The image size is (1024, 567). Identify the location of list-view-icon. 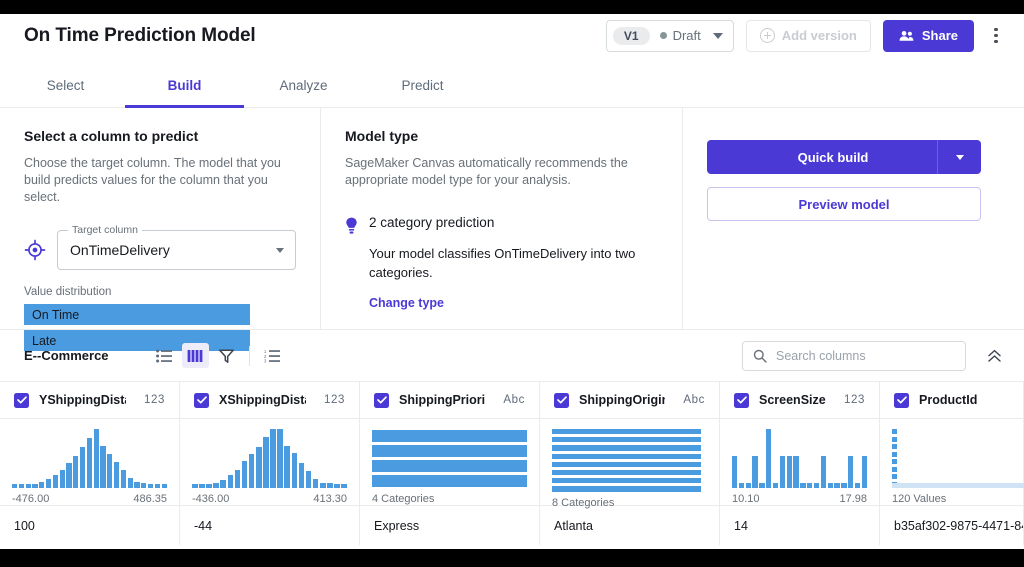
(164, 355).